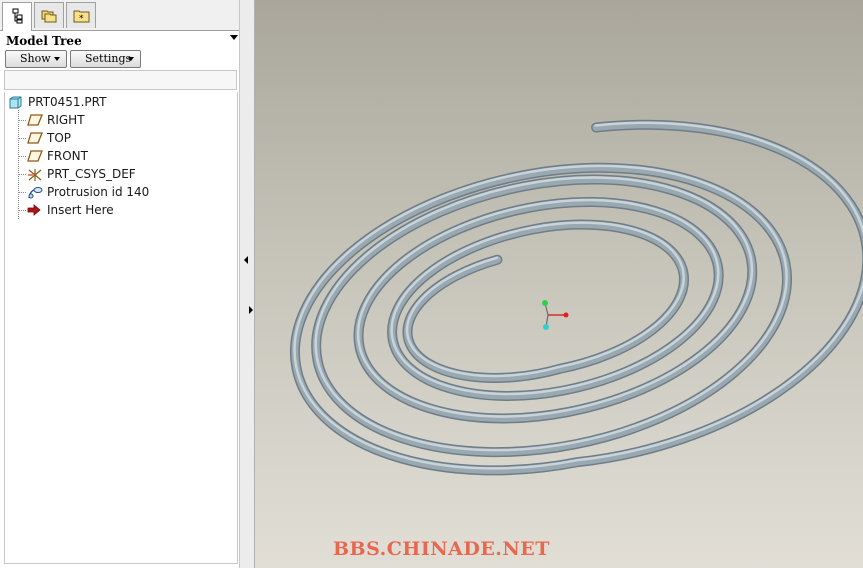 The image size is (863, 568). What do you see at coordinates (234, 37) in the screenshot?
I see `panel-menu-icon` at bounding box center [234, 37].